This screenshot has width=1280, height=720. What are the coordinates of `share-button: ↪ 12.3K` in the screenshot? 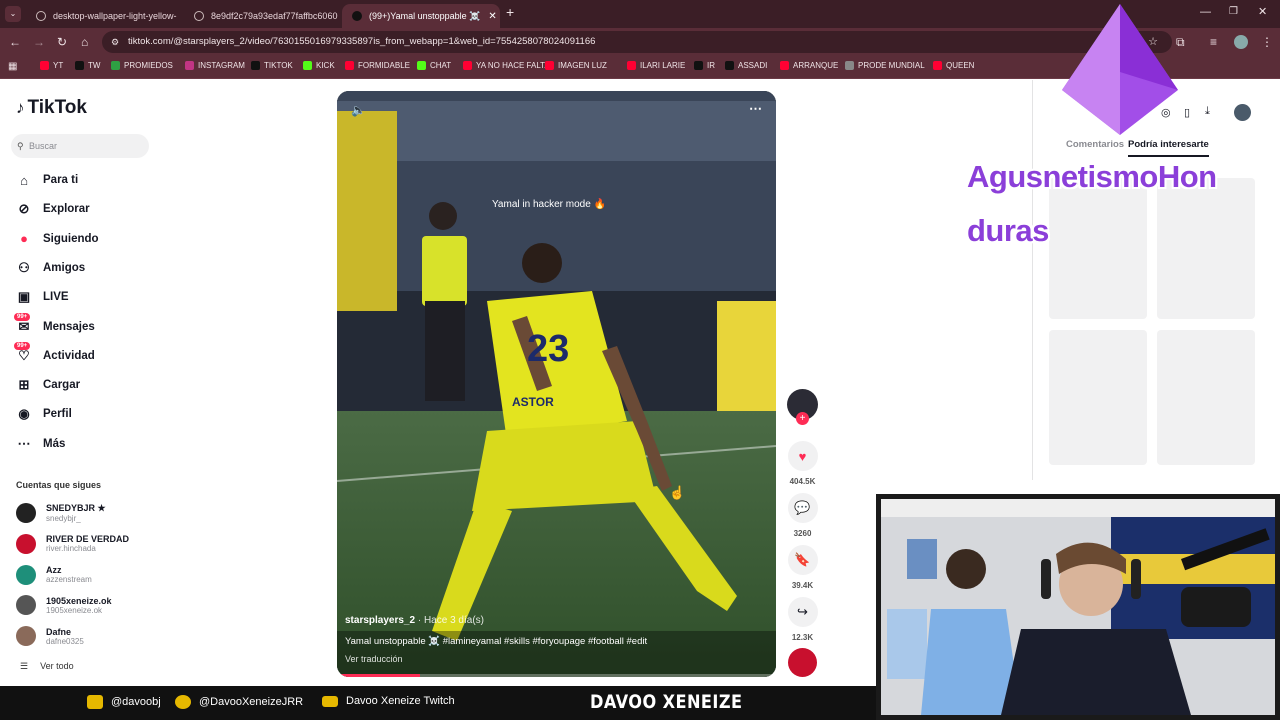 It's located at (802, 619).